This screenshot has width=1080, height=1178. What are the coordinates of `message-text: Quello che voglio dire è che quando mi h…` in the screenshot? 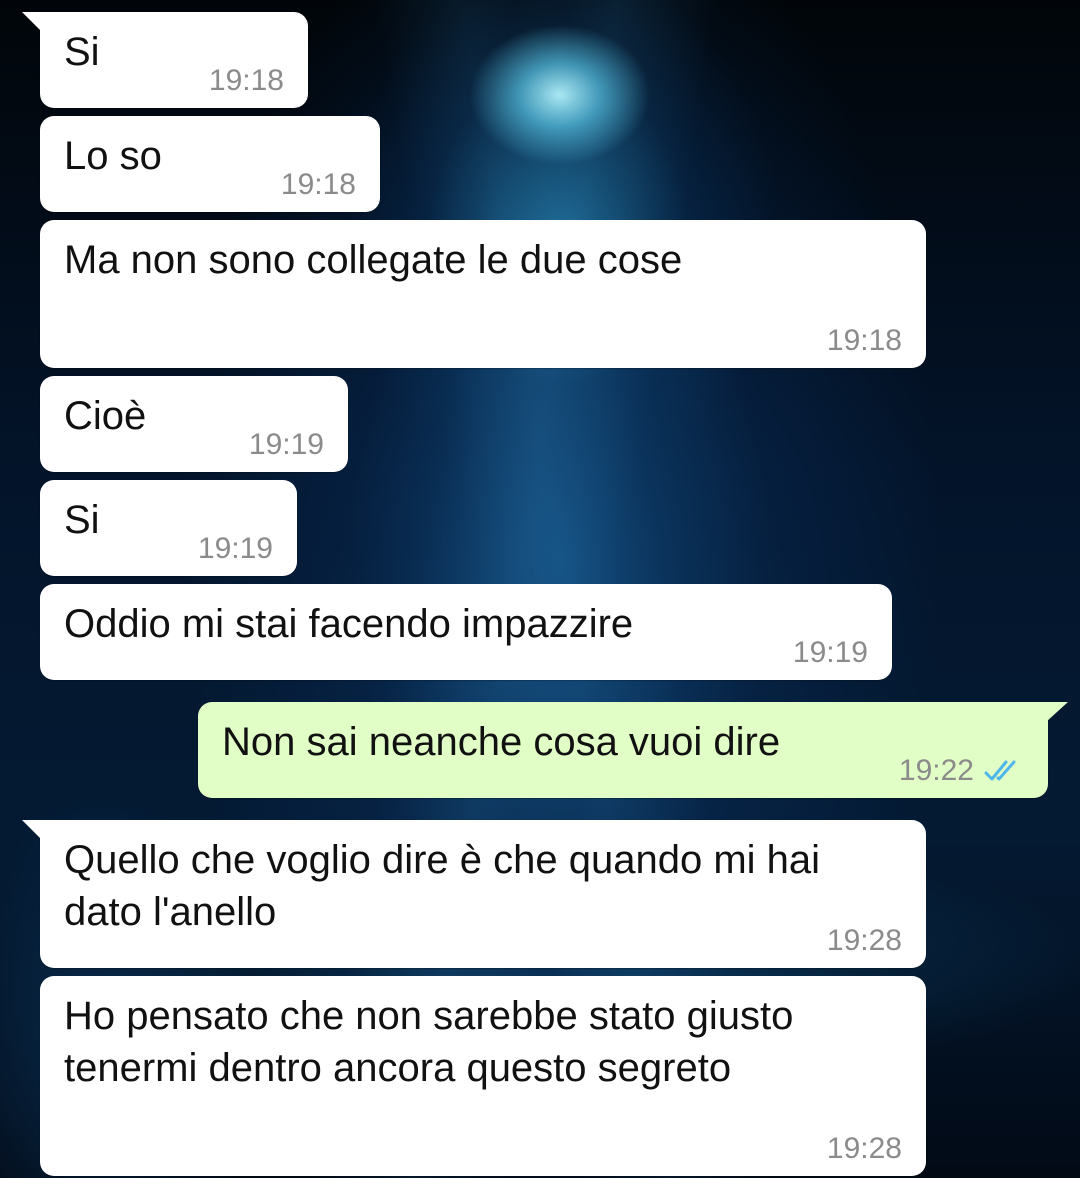 It's located at (442, 886).